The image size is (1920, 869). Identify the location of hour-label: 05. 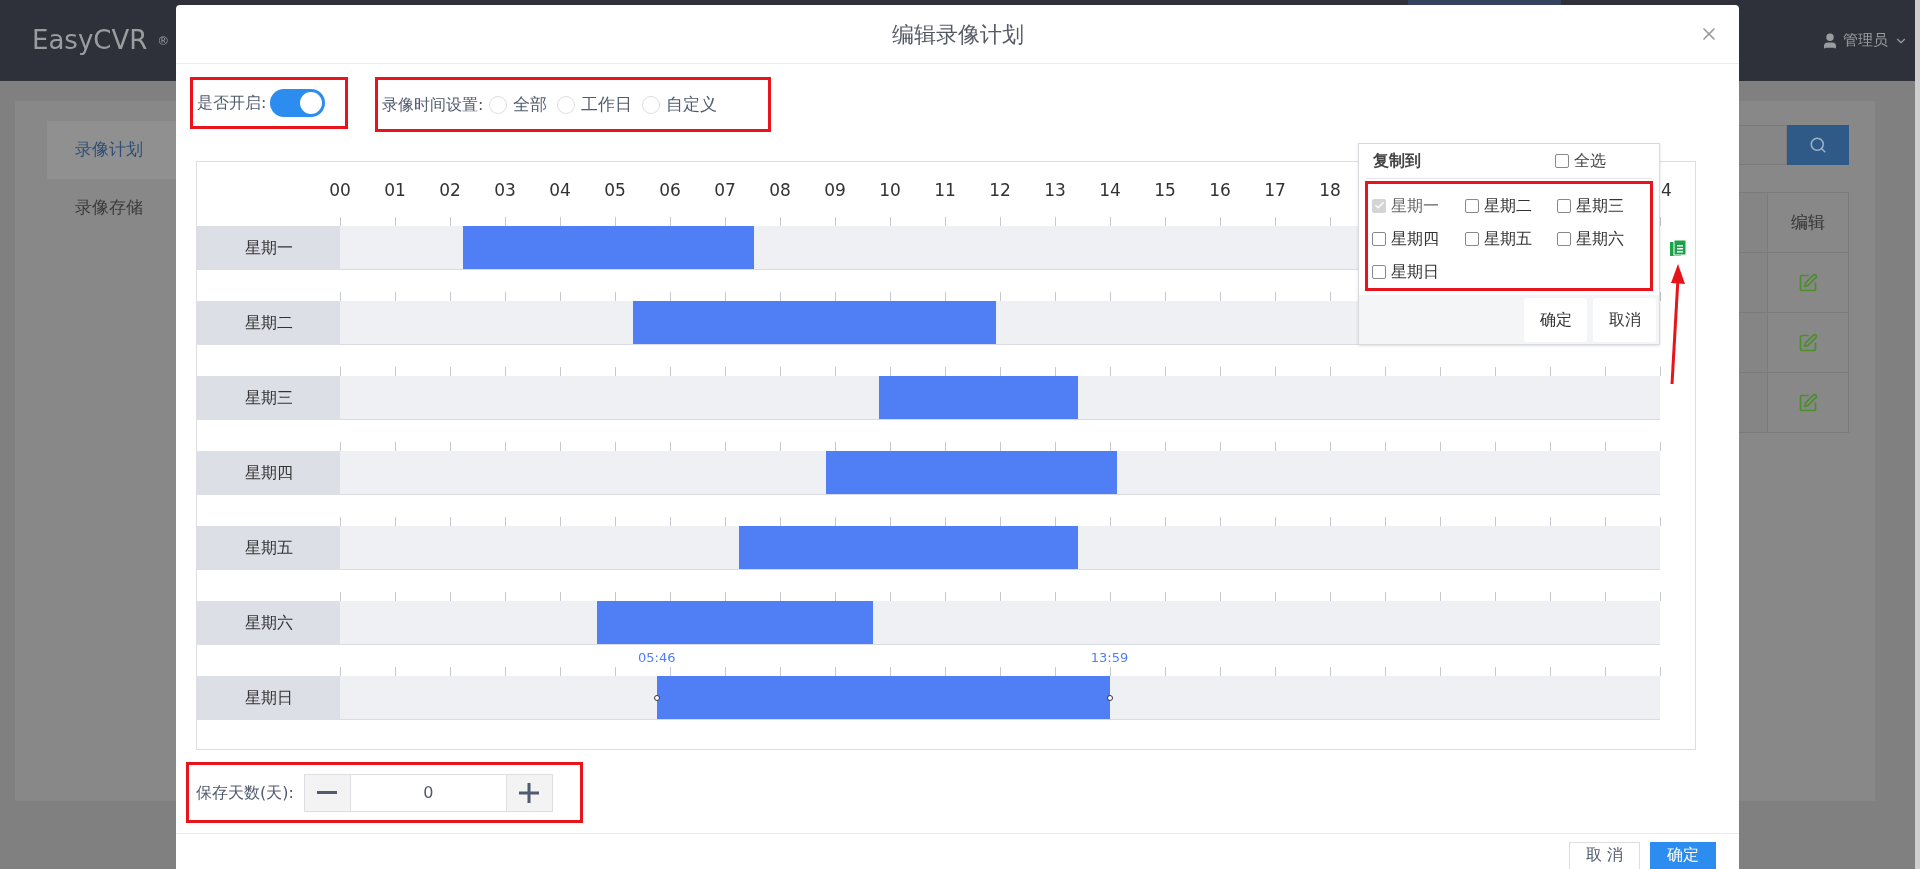
(615, 190).